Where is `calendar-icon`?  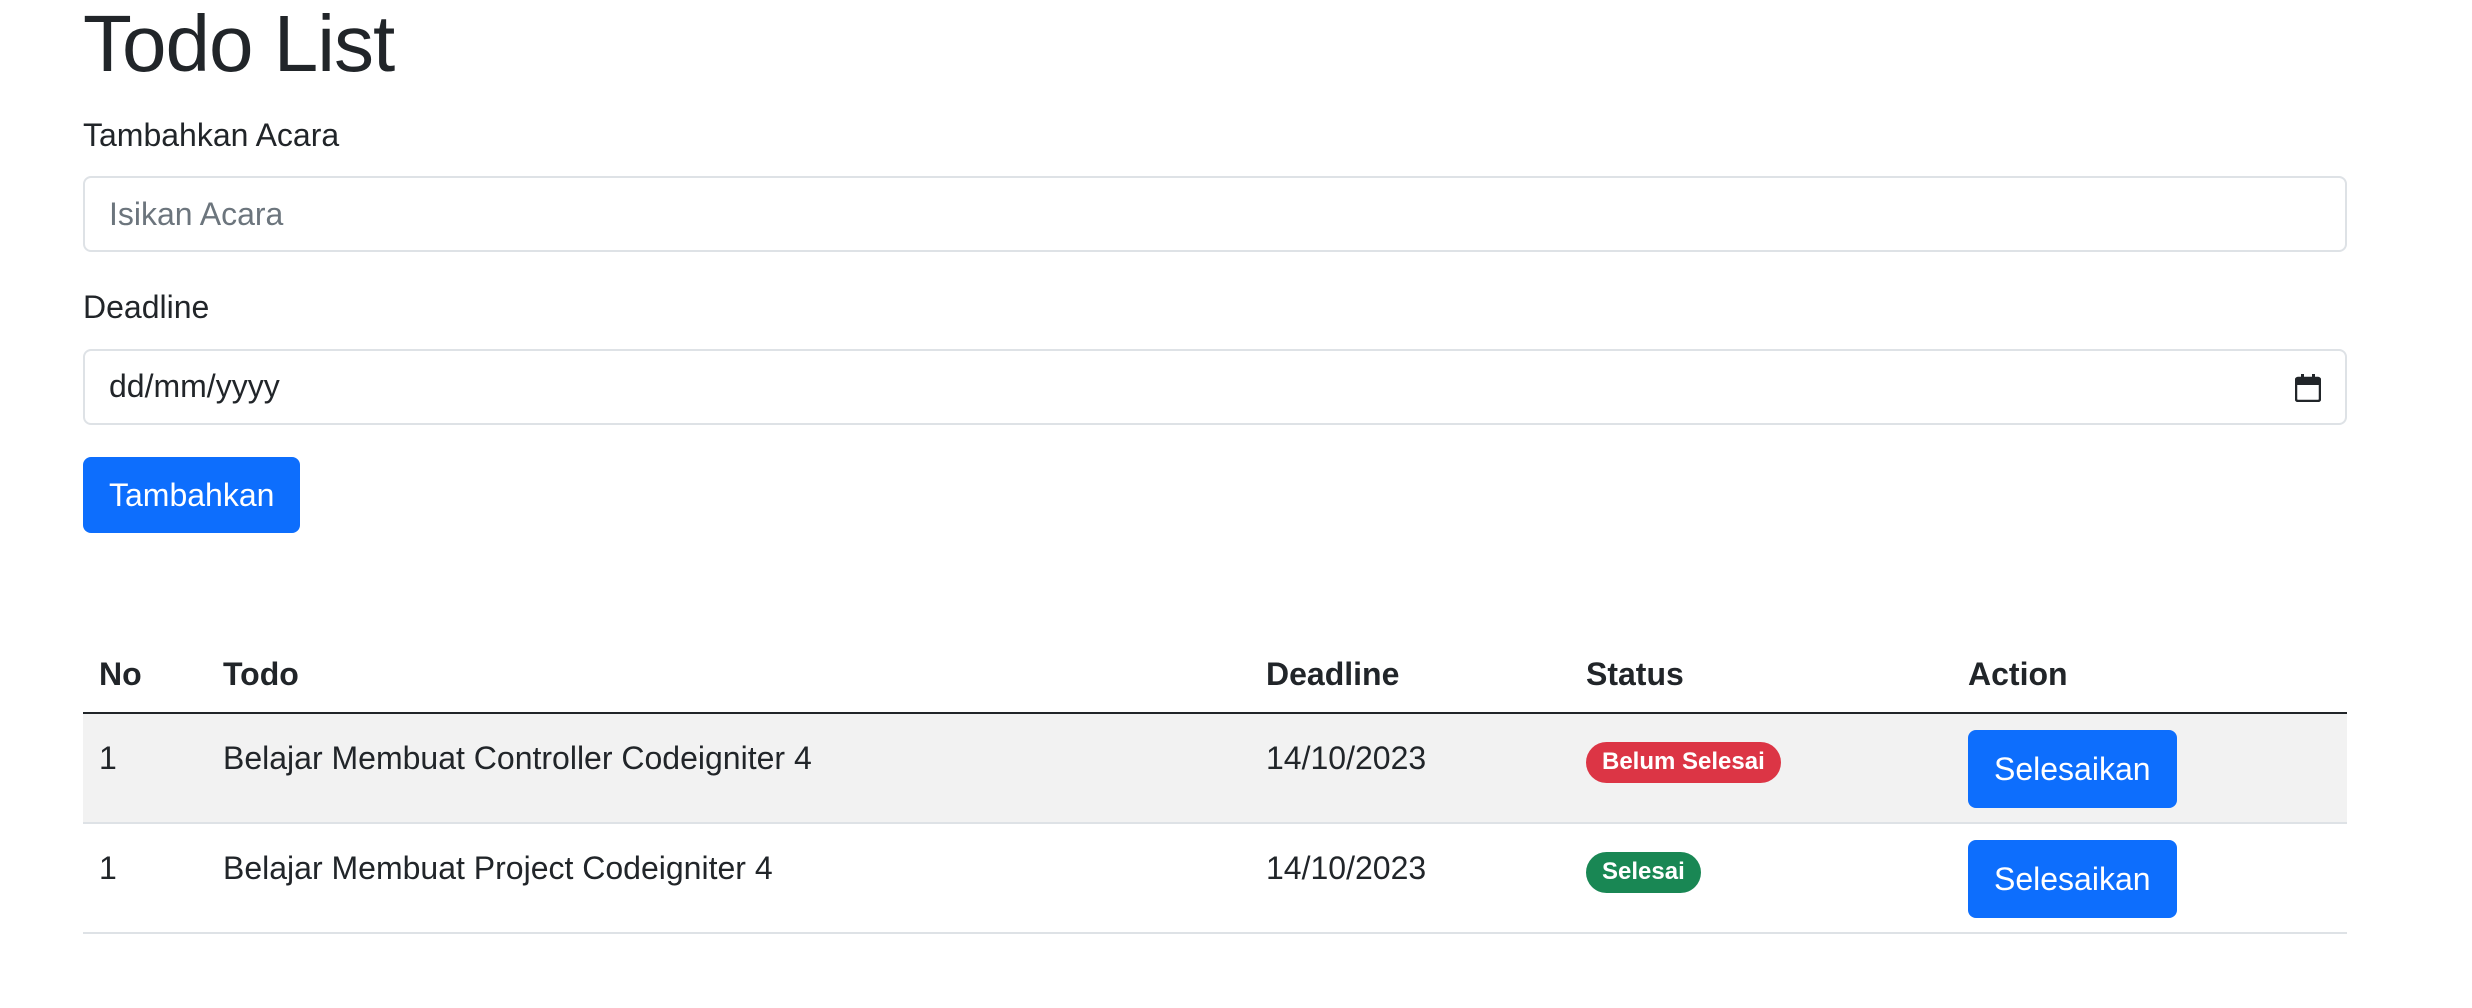 calendar-icon is located at coordinates (2308, 388).